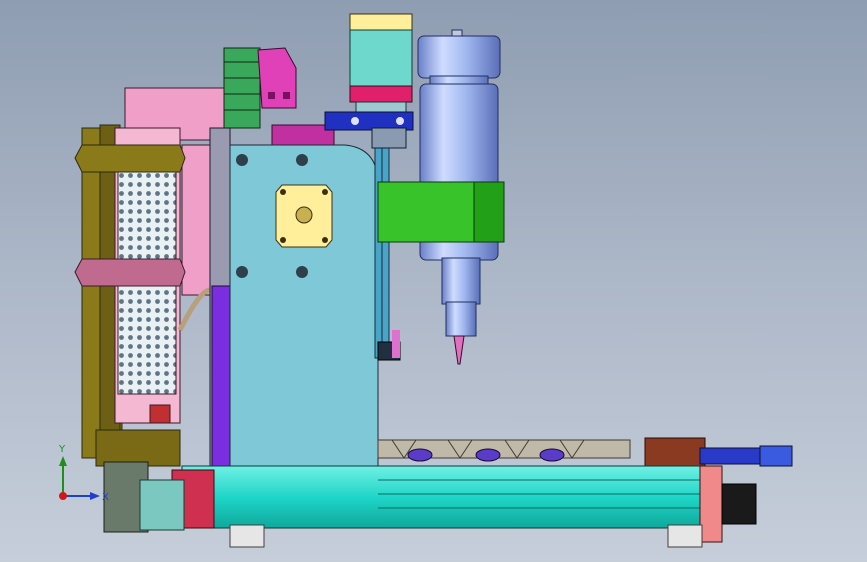  What do you see at coordinates (441, 212) in the screenshot?
I see `spindle-clamp` at bounding box center [441, 212].